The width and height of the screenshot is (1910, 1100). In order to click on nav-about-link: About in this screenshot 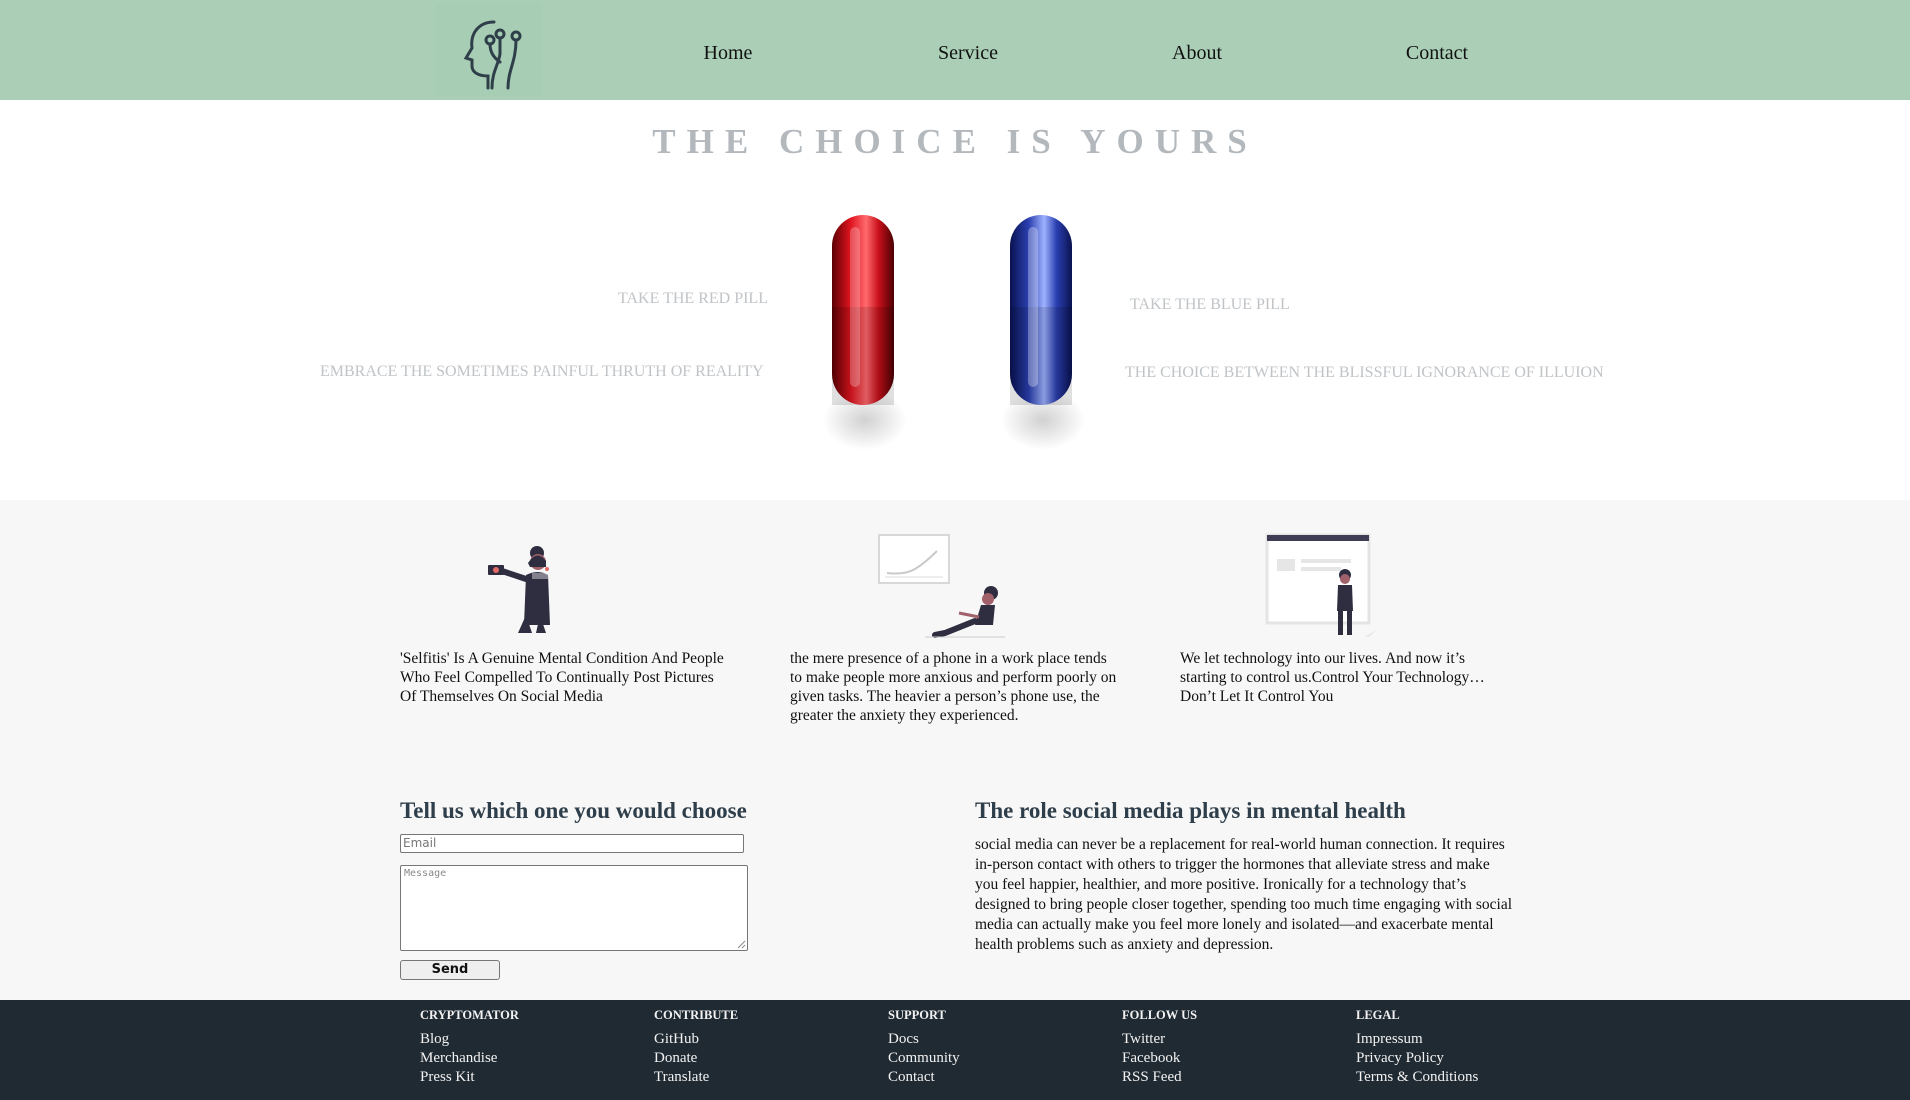, I will do `click(1197, 53)`.